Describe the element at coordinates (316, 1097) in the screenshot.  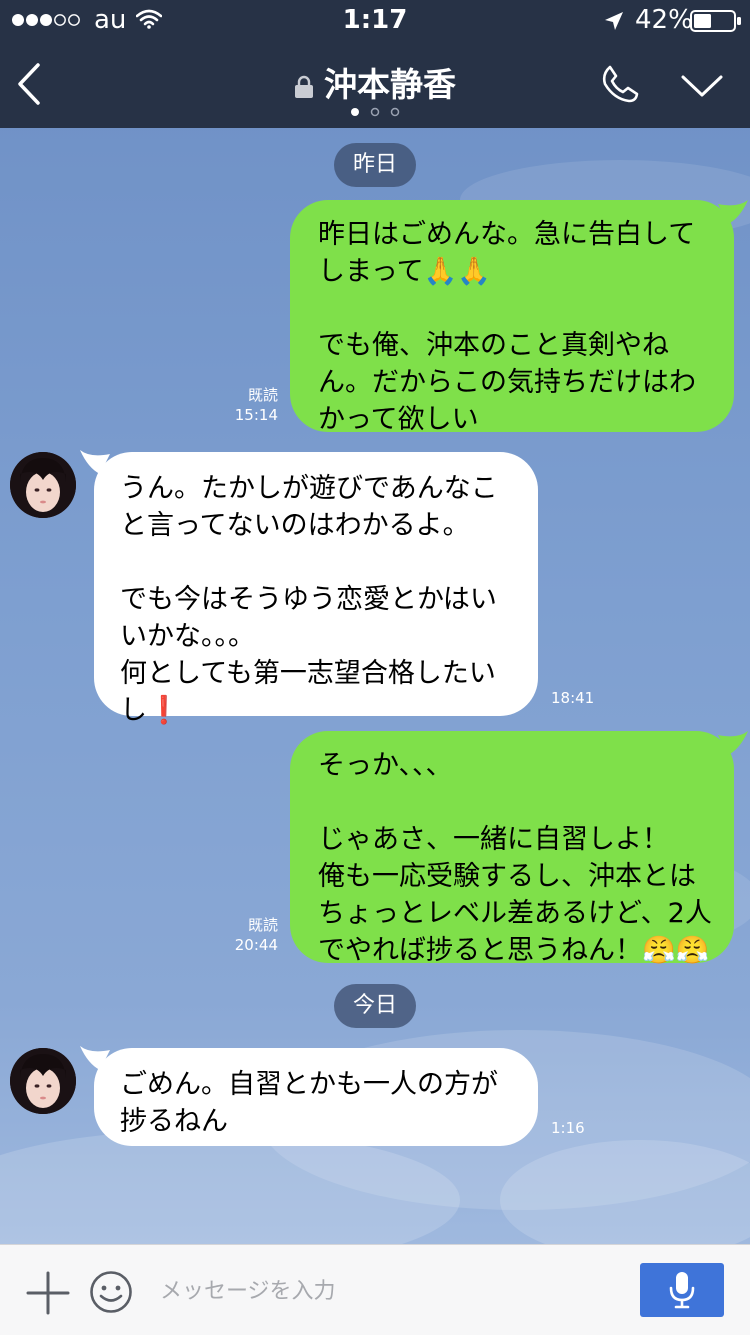
I see `message-bubble-received: ごめん。自習とかも一人の方が捗るねん` at that location.